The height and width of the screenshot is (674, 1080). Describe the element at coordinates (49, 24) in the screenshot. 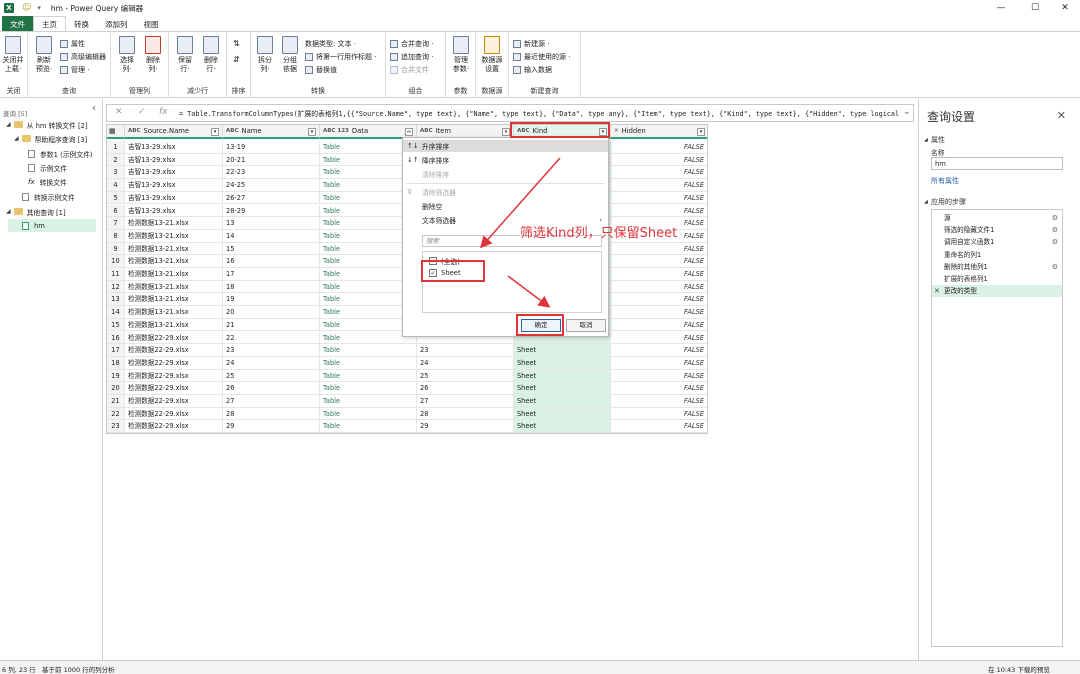

I see `tab-home: 主页` at that location.